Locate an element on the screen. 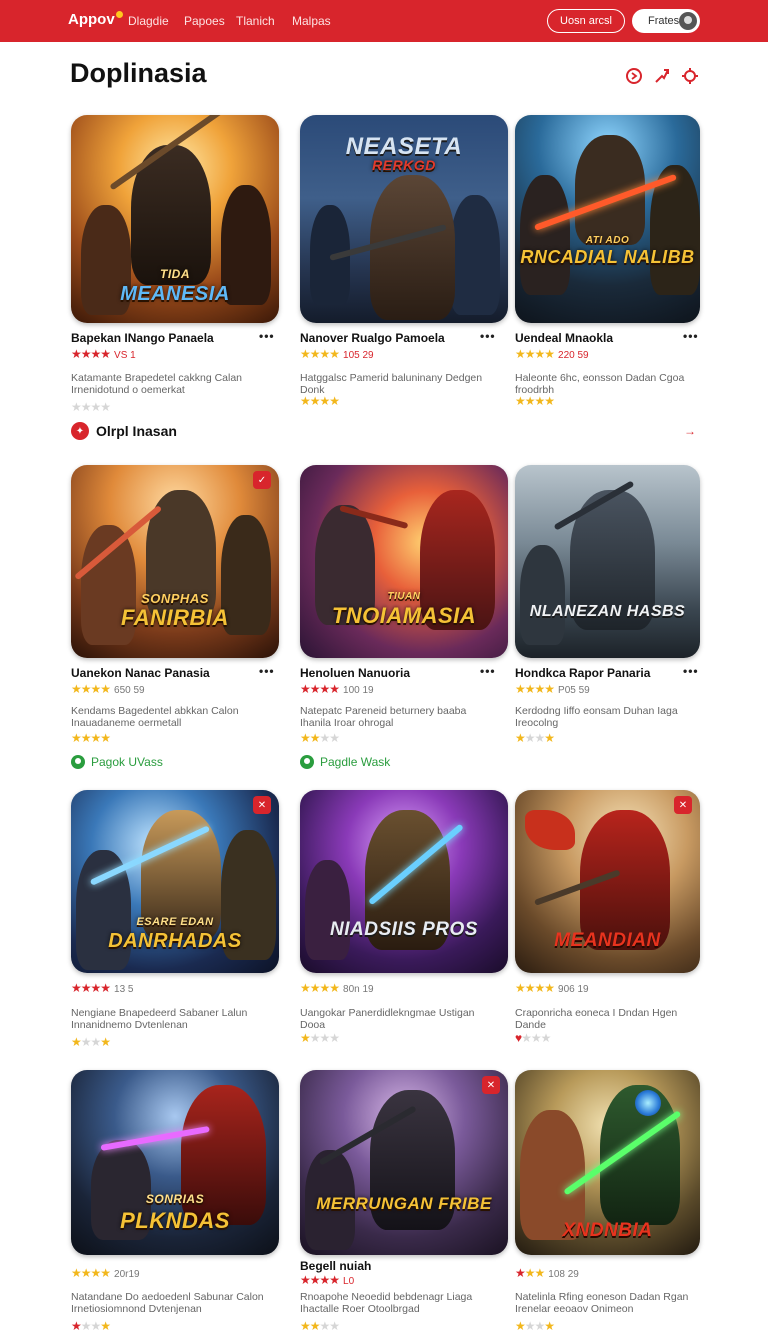 The image size is (768, 1344). game-card: ✕ MEANDIAN is located at coordinates (619, 881).